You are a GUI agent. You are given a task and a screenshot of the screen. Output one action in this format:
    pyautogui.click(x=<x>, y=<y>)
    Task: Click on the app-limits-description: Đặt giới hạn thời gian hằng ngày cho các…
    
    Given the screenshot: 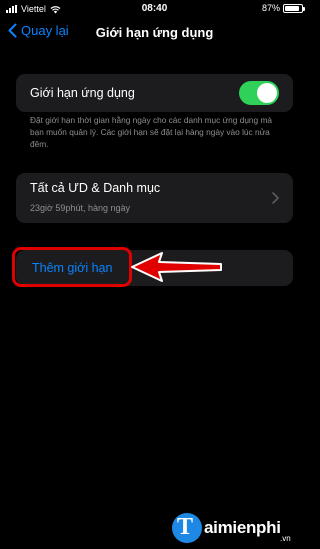 What is the action you would take?
    pyautogui.click(x=151, y=132)
    